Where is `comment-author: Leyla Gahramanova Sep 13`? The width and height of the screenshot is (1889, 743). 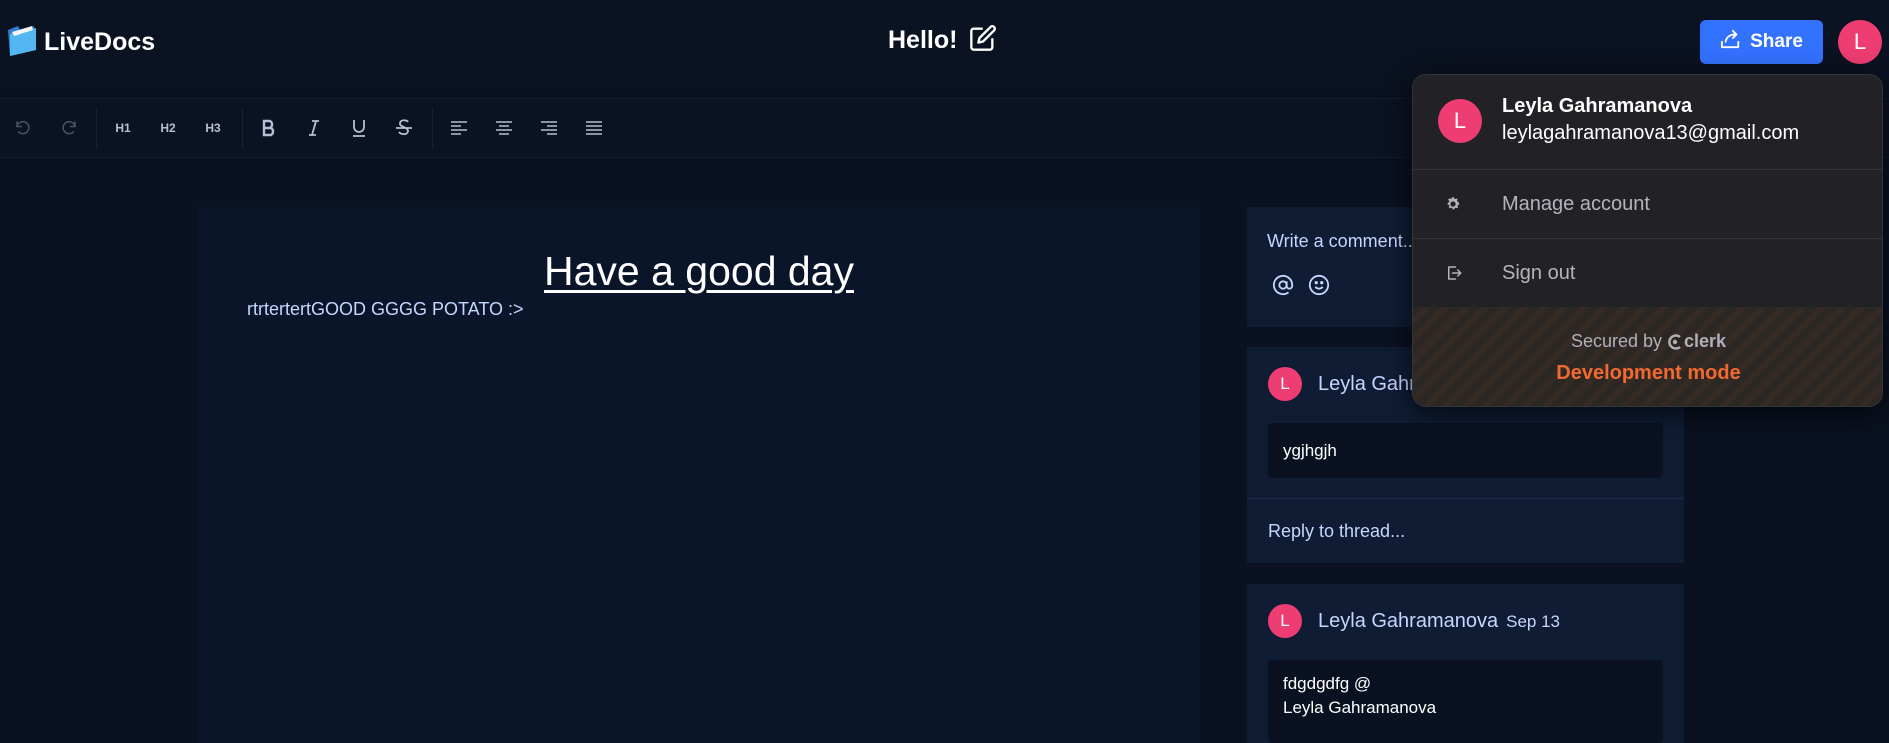 comment-author: Leyla Gahramanova Sep 13 is located at coordinates (1439, 621).